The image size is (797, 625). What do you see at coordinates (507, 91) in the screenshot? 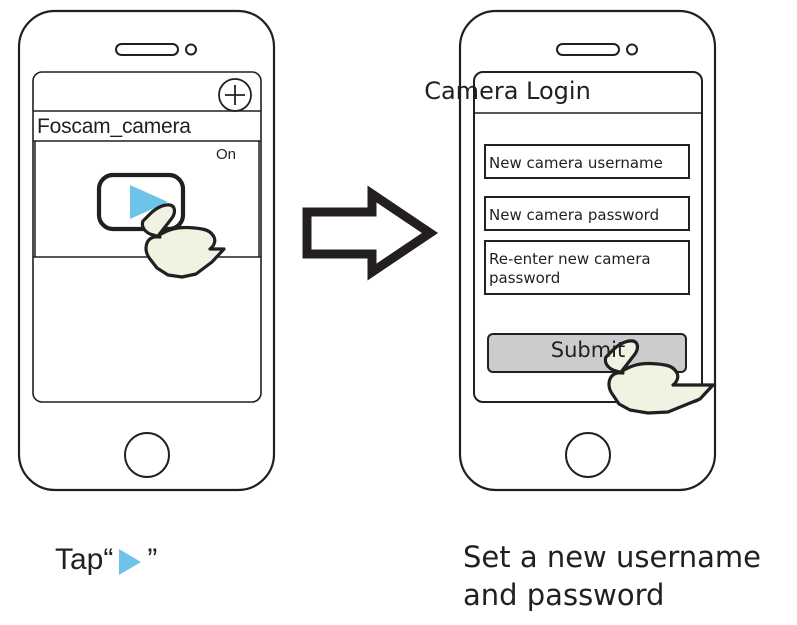
I see `page-title-text: Camera Login` at bounding box center [507, 91].